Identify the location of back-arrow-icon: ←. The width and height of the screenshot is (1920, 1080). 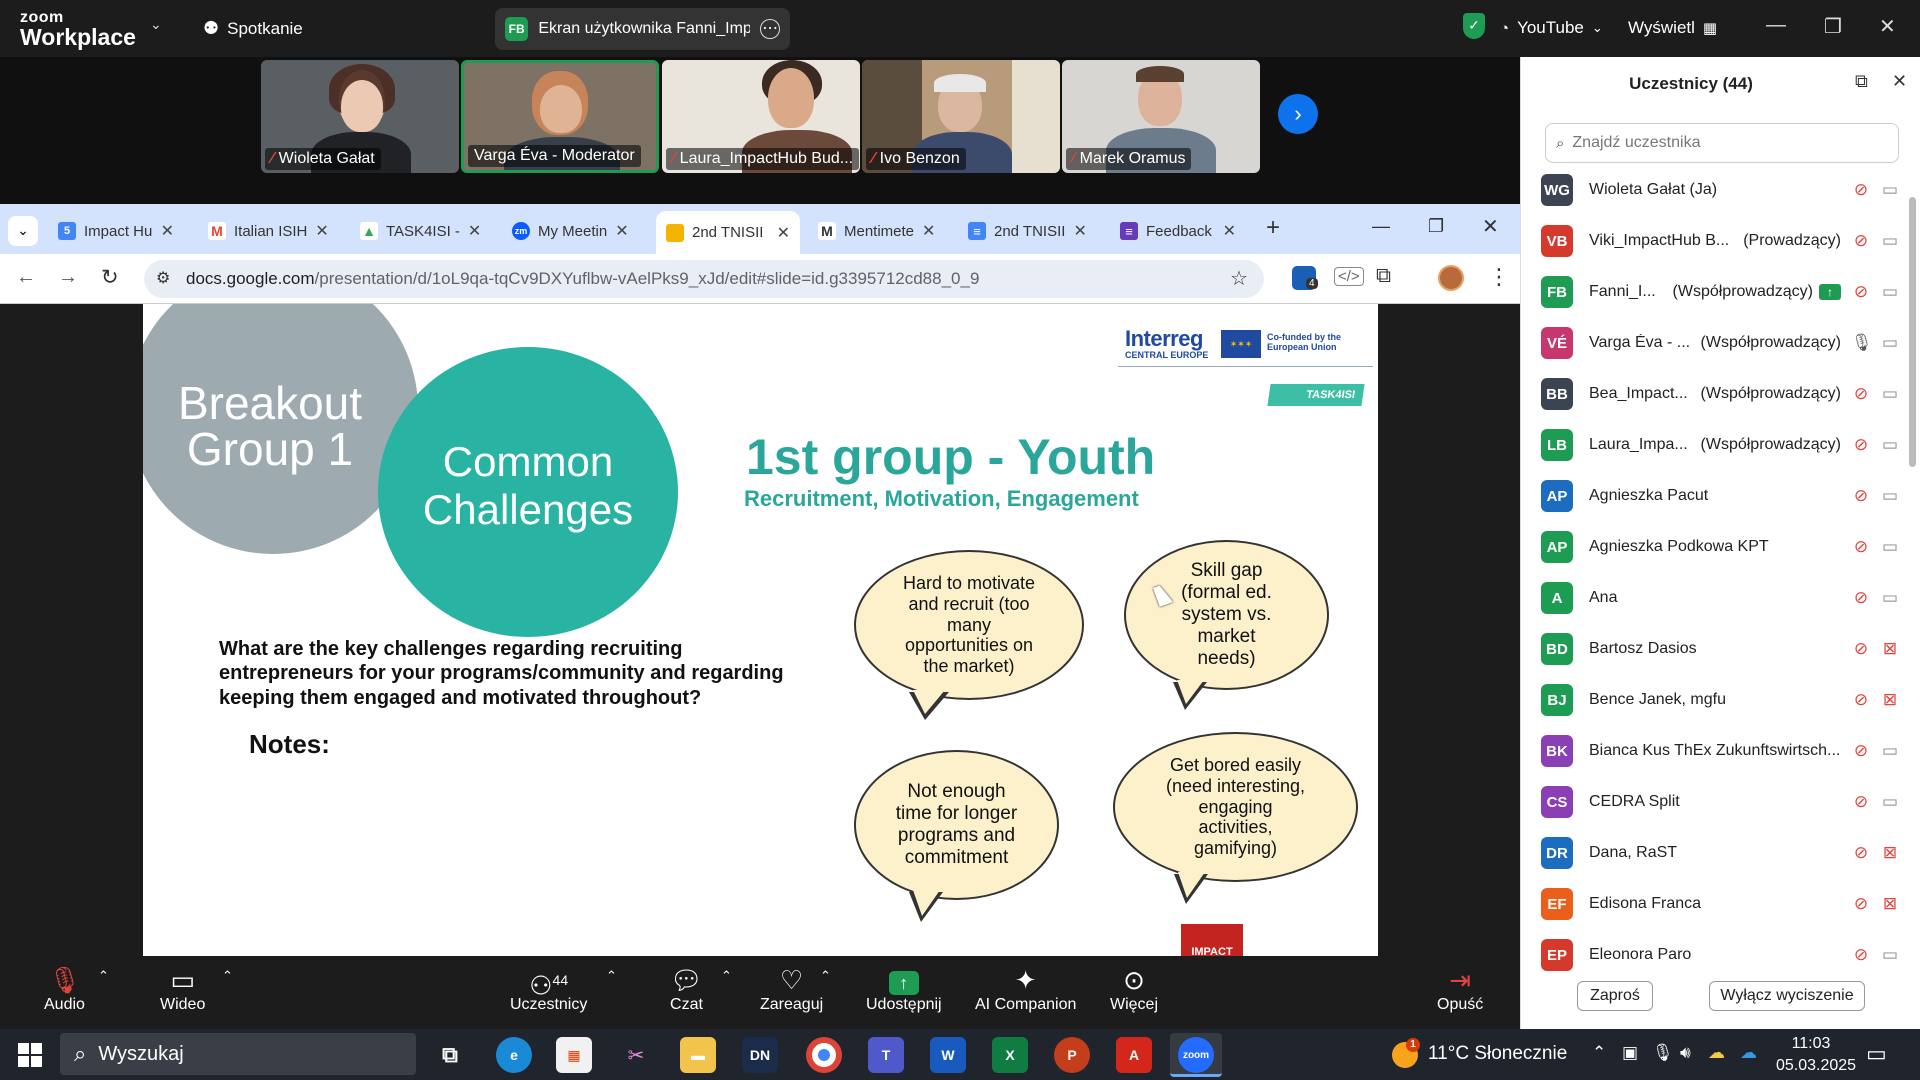
(26, 277).